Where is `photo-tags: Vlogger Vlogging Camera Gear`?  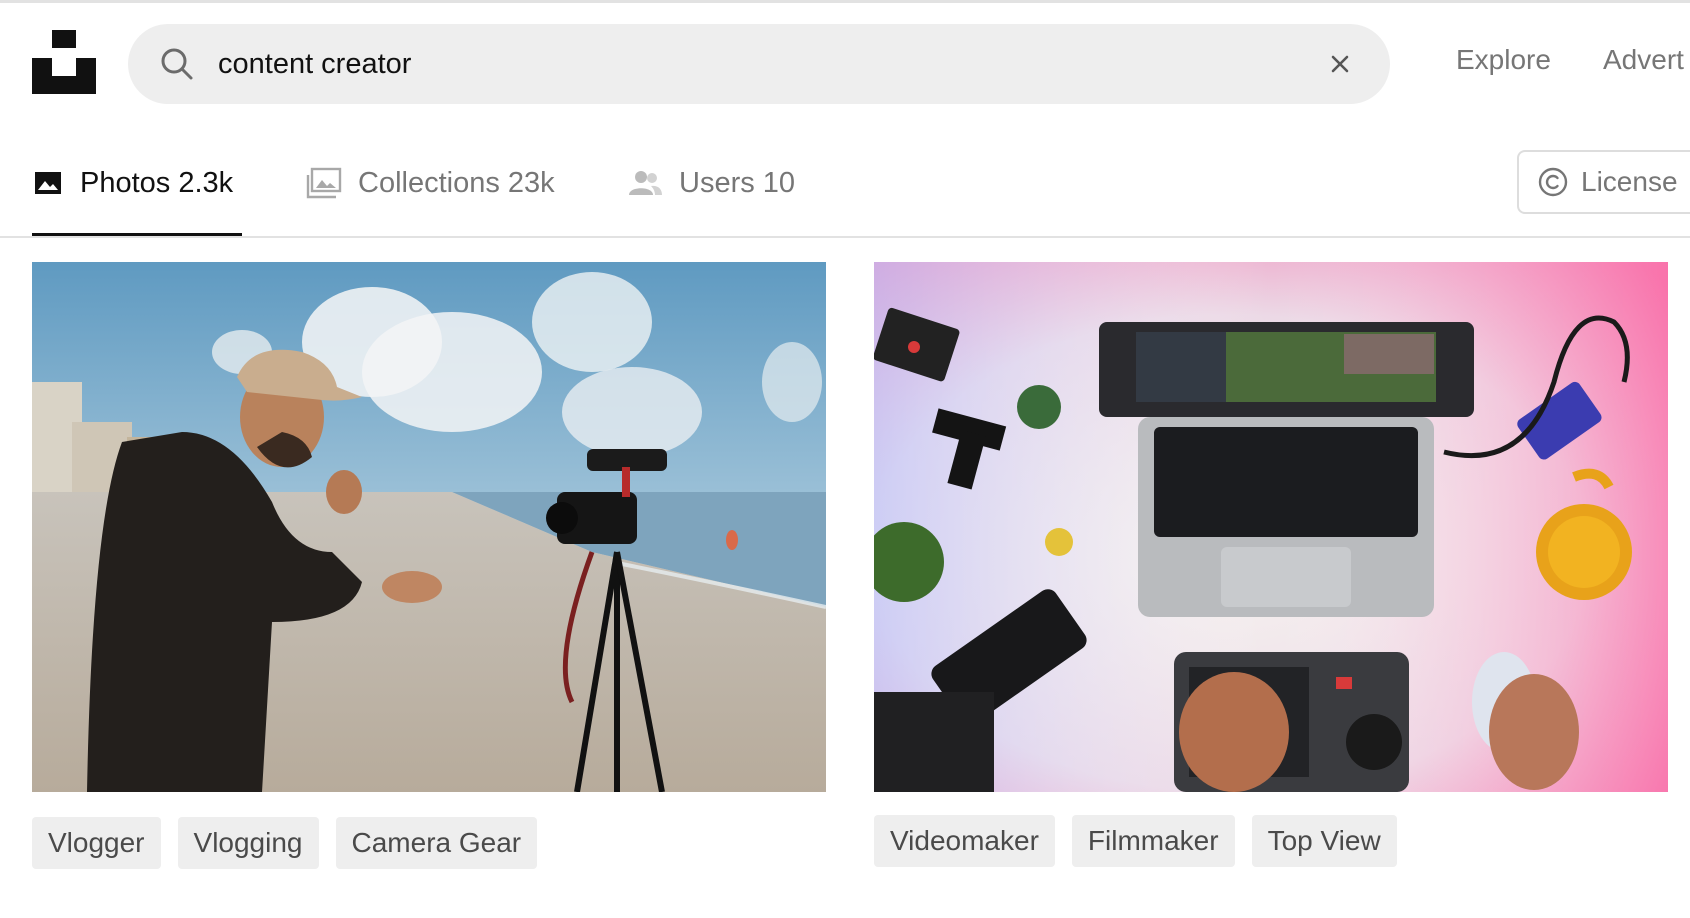
photo-tags: Vlogger Vlogging Camera Gear is located at coordinates (285, 843).